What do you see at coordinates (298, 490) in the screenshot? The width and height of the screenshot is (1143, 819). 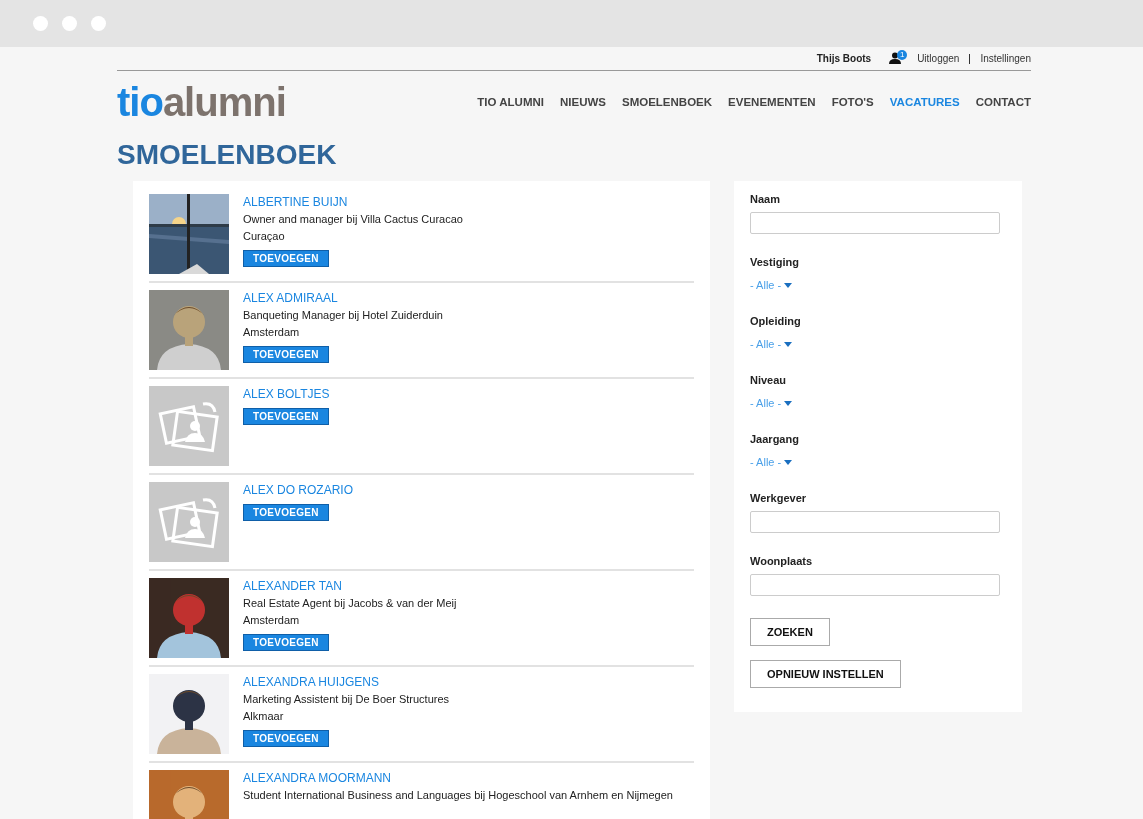 I see `person-name-link: ALEX DO ROZARIO` at bounding box center [298, 490].